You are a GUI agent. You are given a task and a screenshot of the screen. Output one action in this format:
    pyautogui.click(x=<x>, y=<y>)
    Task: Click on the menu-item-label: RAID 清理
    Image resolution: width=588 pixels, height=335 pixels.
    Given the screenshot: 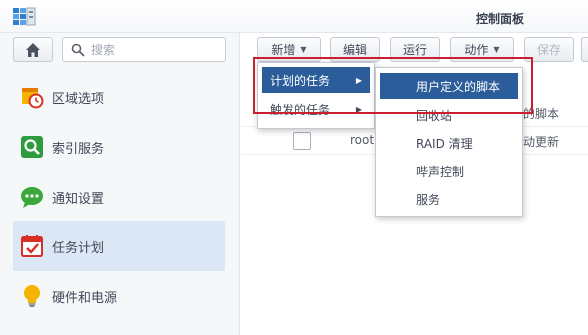 What is the action you would take?
    pyautogui.click(x=444, y=143)
    